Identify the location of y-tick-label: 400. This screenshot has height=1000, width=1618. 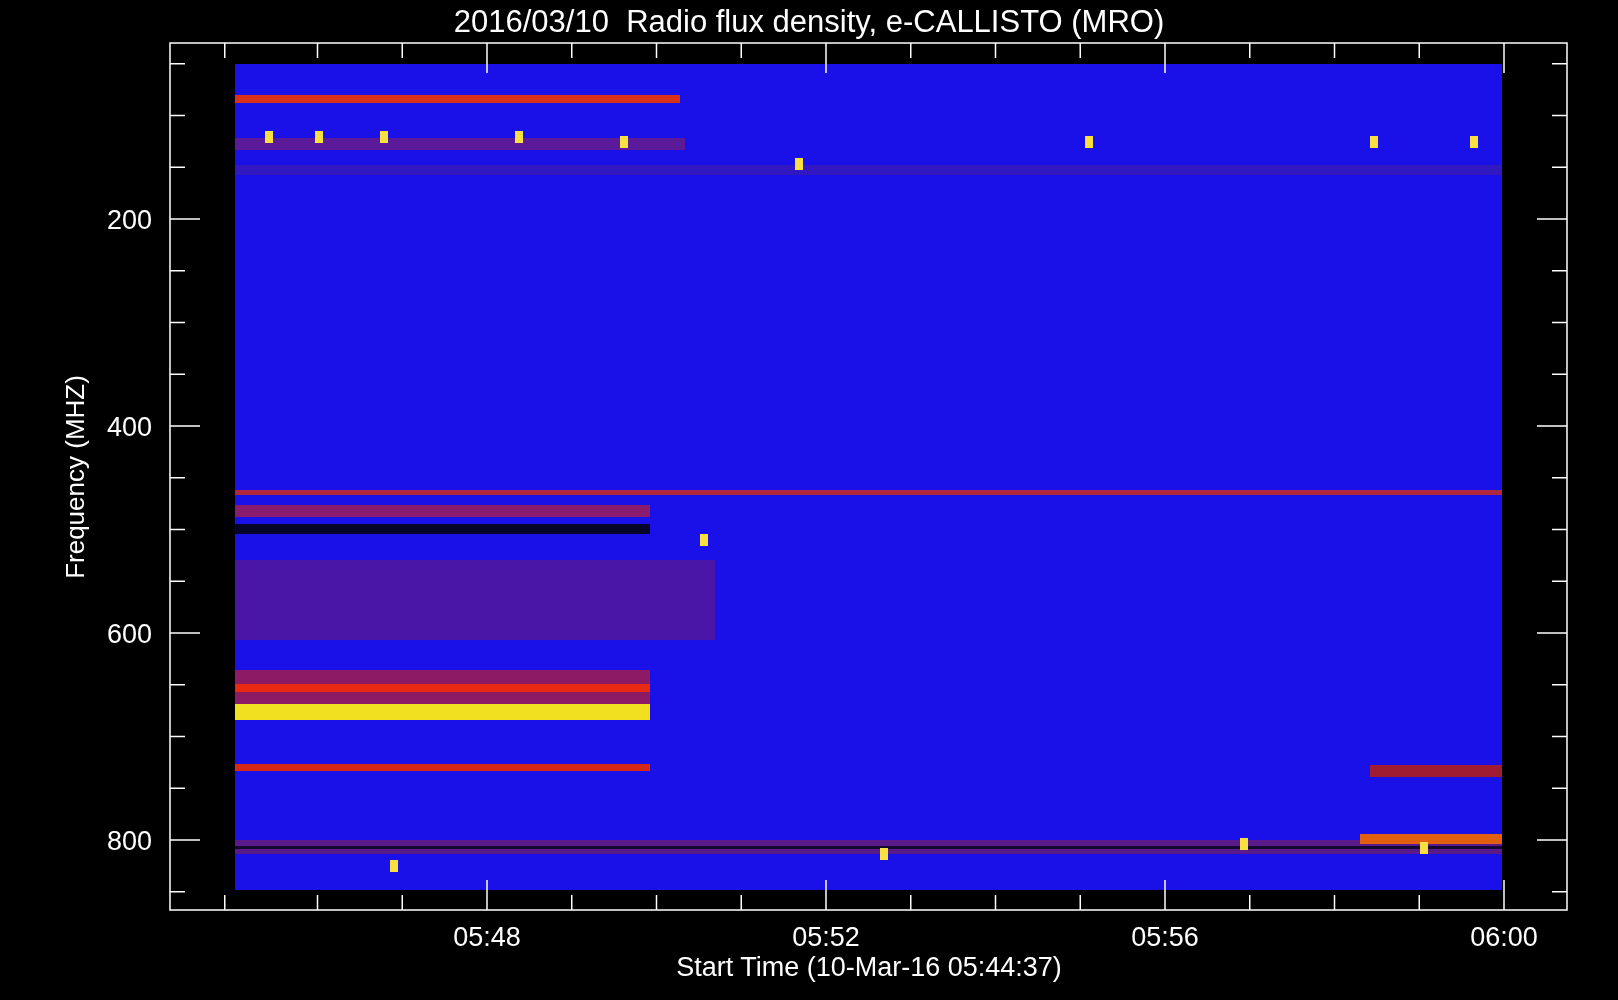
(129, 427).